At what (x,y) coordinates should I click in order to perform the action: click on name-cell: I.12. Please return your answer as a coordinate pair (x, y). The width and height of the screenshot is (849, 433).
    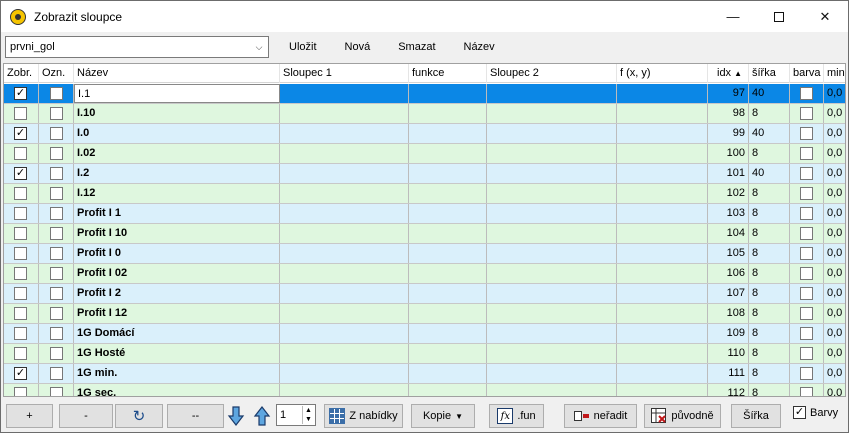
    Looking at the image, I should click on (177, 193).